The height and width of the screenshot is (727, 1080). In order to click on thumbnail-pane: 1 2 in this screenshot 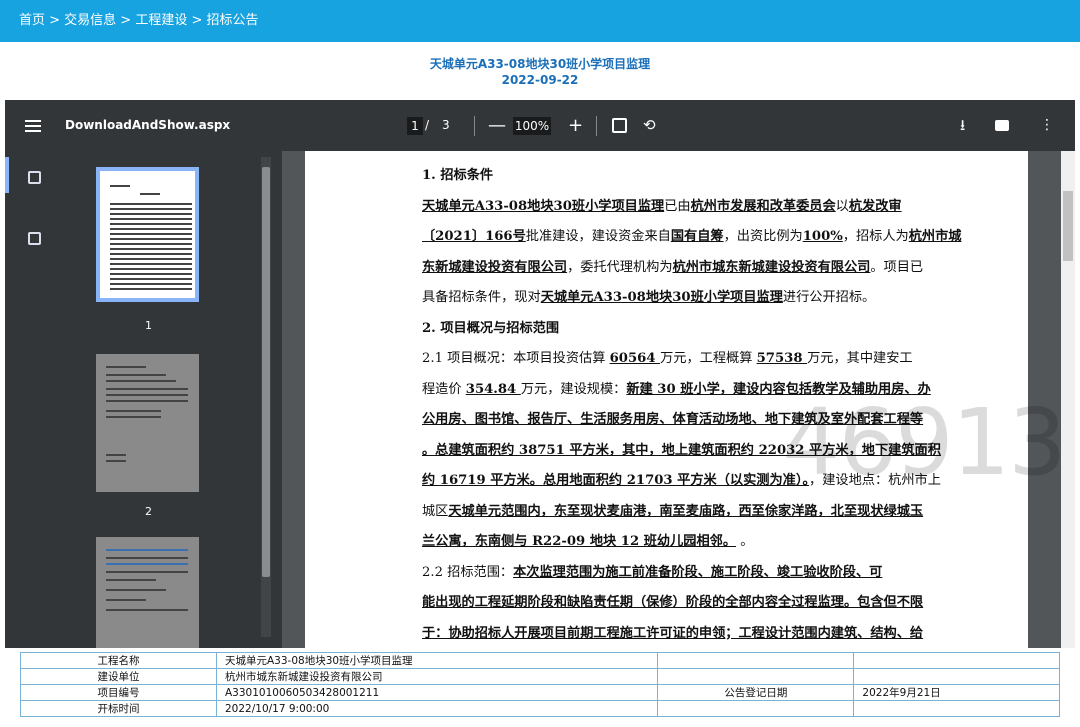, I will do `click(166, 399)`.